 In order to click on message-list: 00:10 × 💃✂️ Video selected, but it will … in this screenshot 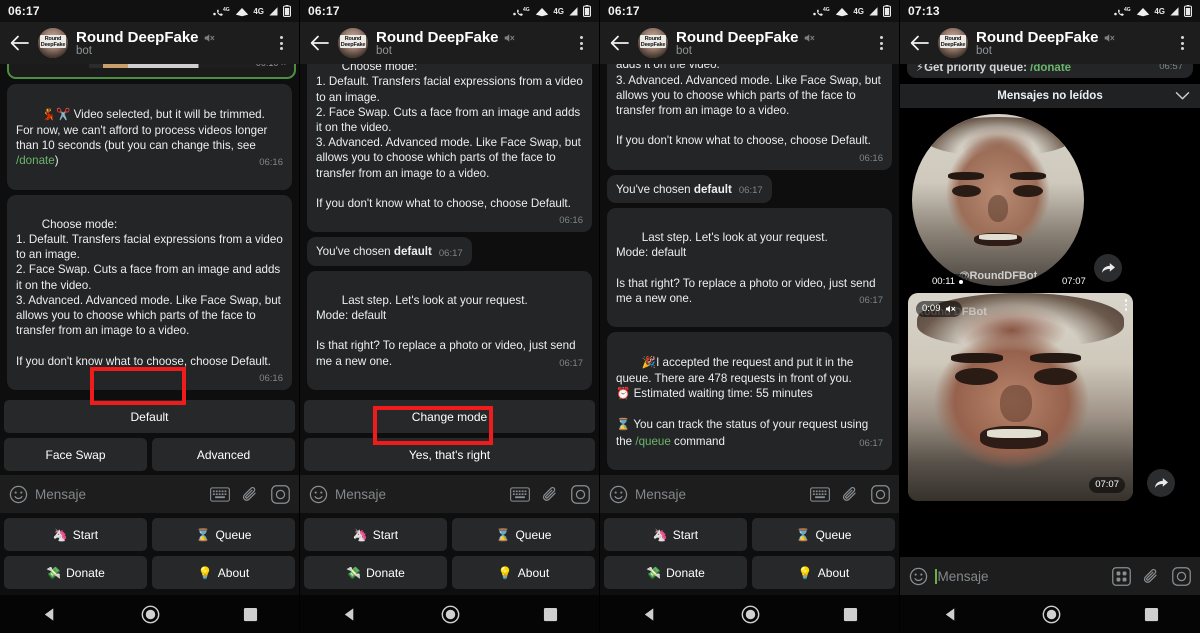, I will do `click(149, 229)`.